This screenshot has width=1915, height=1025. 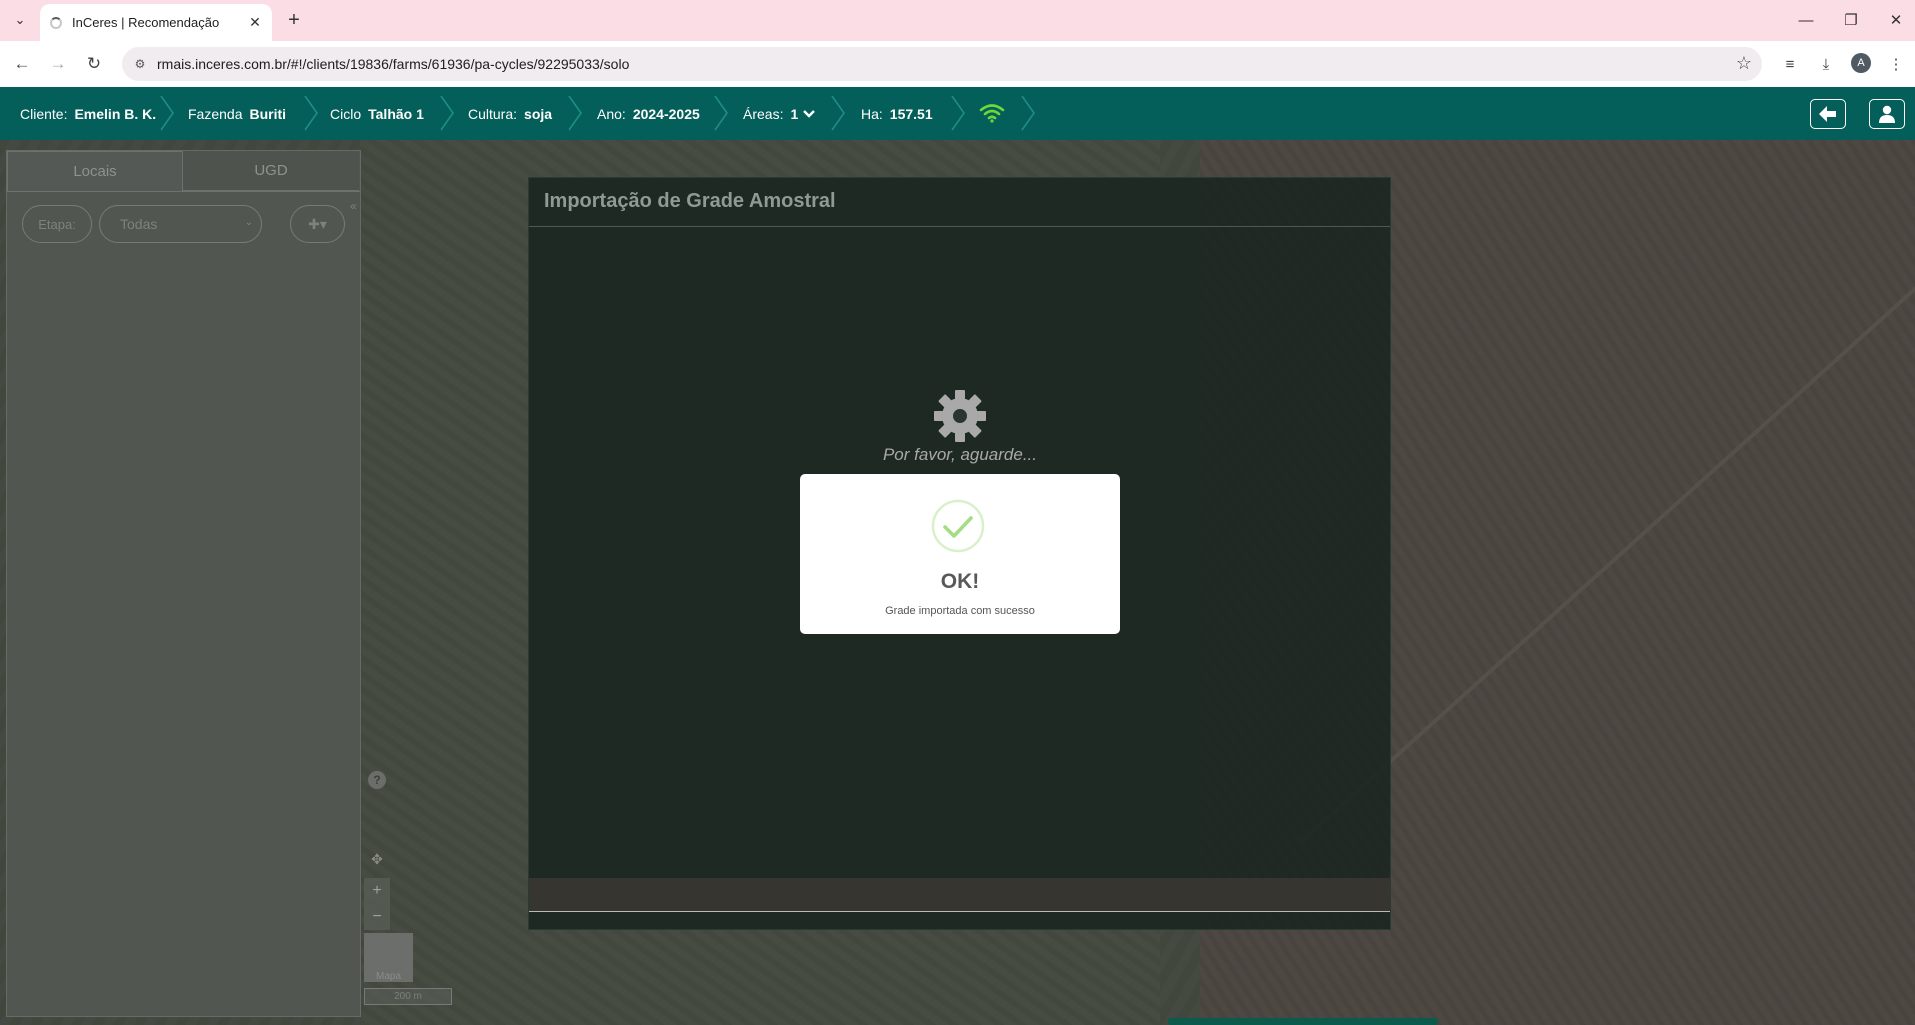 I want to click on help-icon: ?, so click(x=377, y=780).